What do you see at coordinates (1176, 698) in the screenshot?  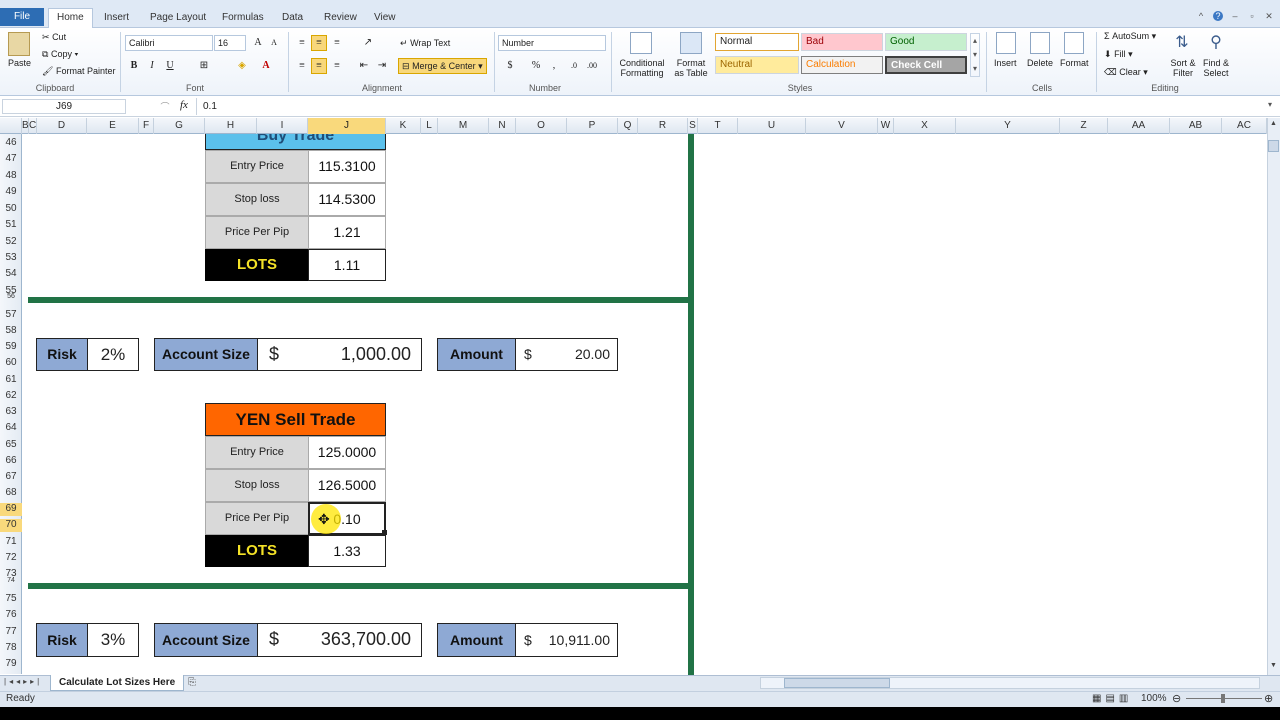 I see `zoom-out-icon: ⊖` at bounding box center [1176, 698].